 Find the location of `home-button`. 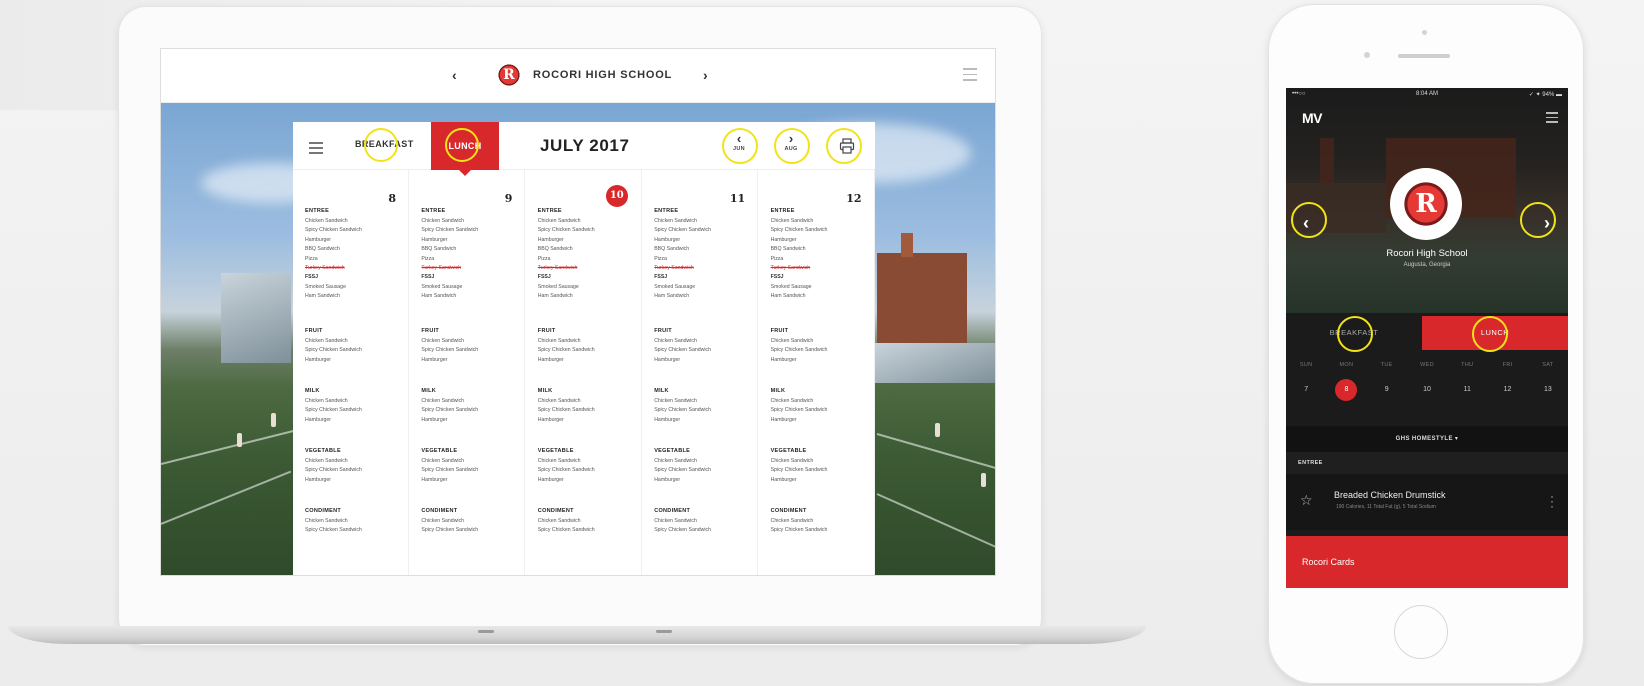

home-button is located at coordinates (1421, 632).